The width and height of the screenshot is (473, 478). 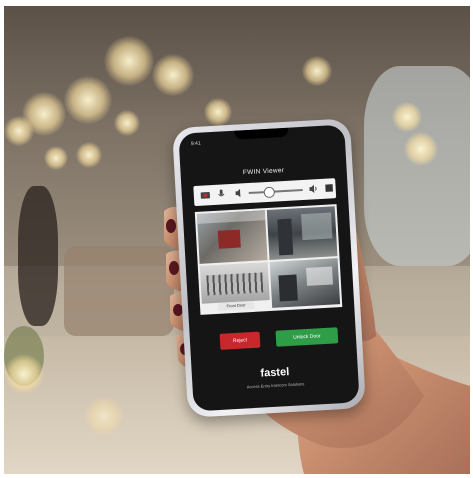 I want to click on volume-slider-knob, so click(x=269, y=192).